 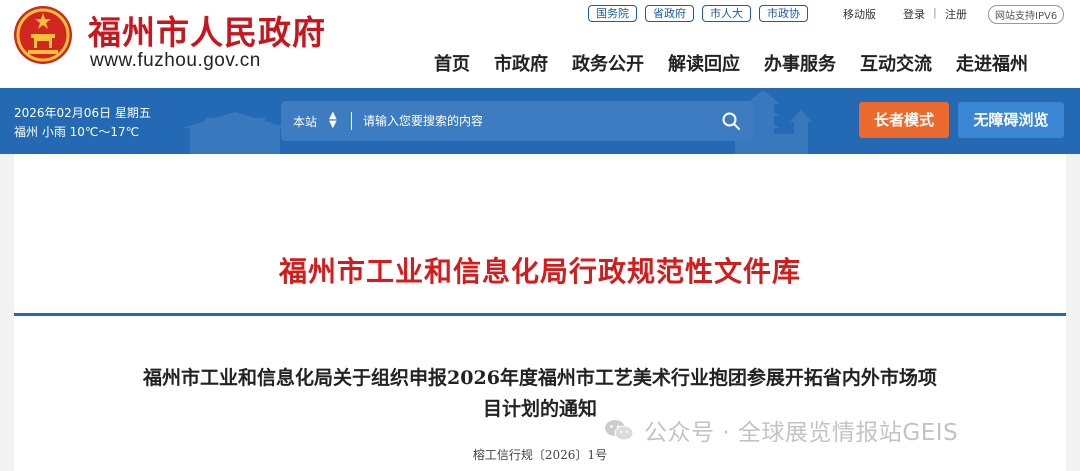 I want to click on login-link: 登录, so click(x=914, y=14).